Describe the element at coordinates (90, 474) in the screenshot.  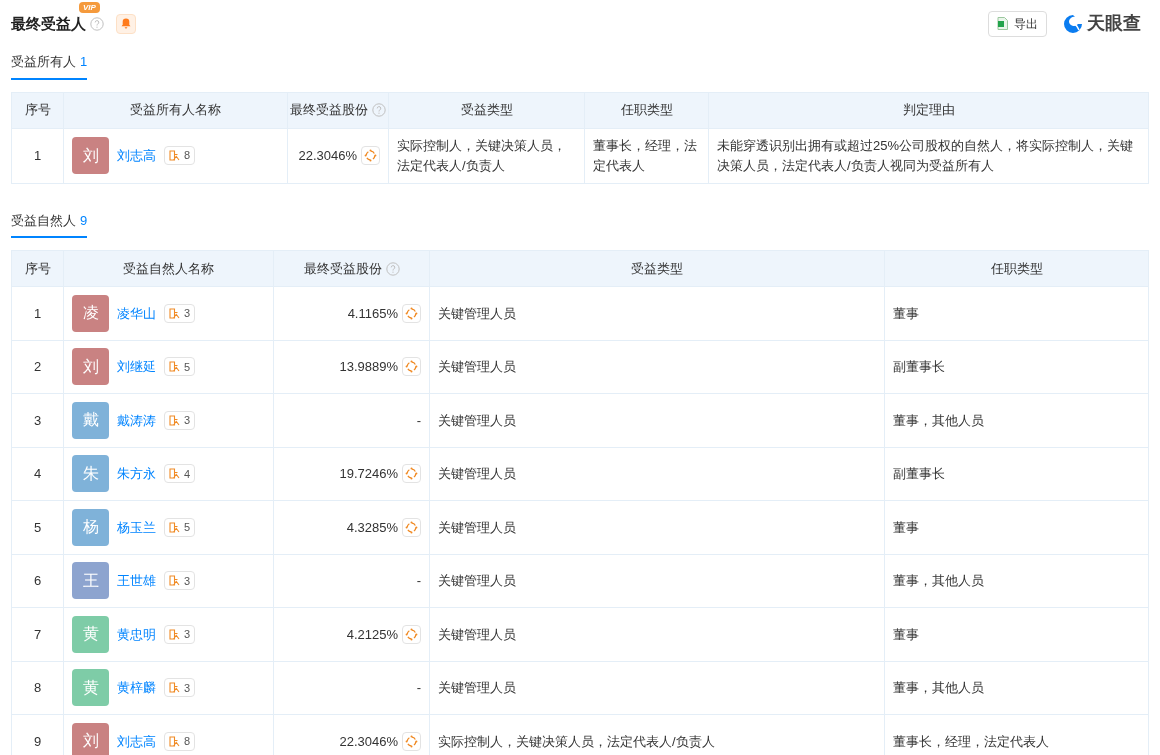
I see `avatar: 朱` at that location.